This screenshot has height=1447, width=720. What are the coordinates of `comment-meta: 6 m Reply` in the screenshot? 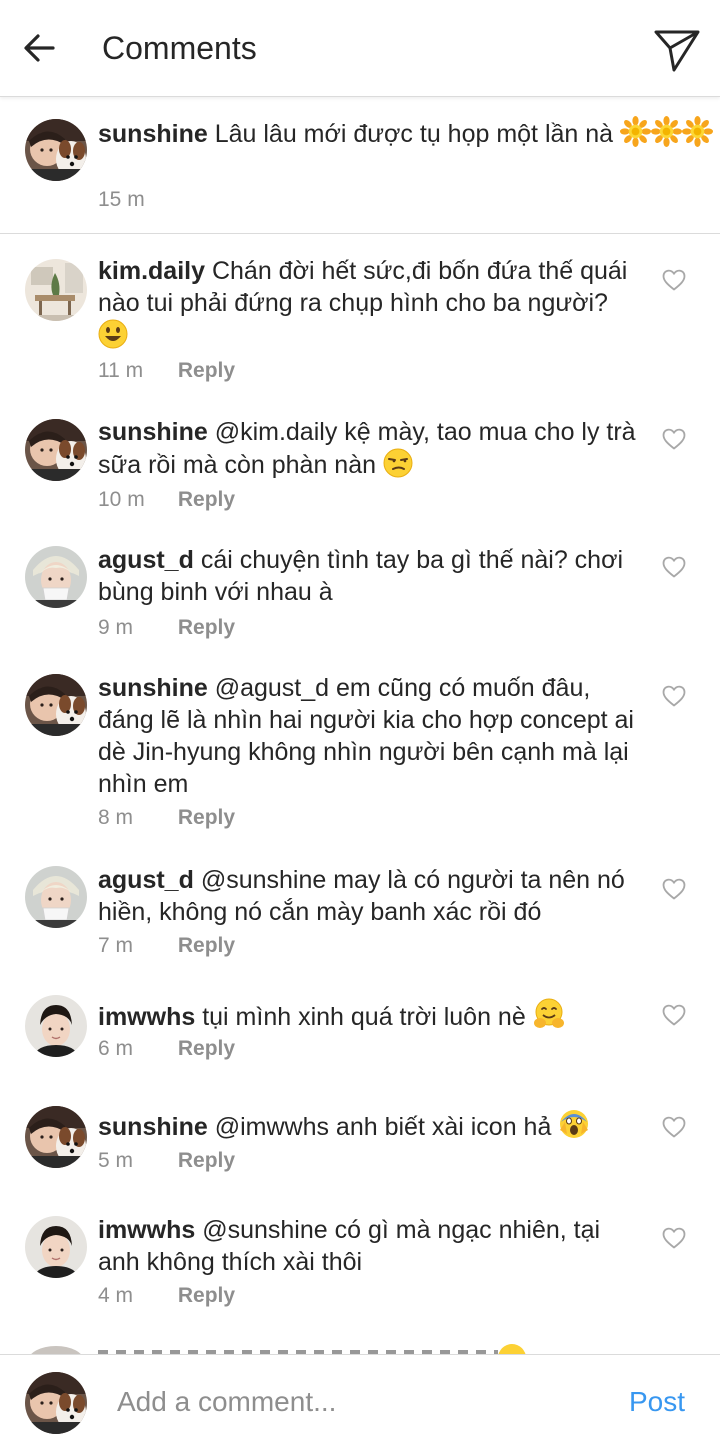 It's located at (166, 1049).